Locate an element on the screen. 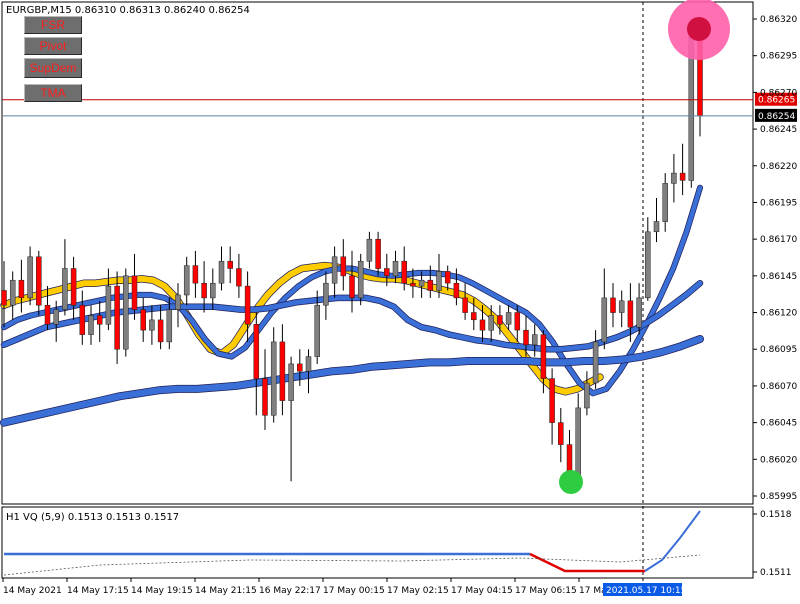 This screenshot has height=604, width=800. price-tick-label: 0.86020 is located at coordinates (778, 460).